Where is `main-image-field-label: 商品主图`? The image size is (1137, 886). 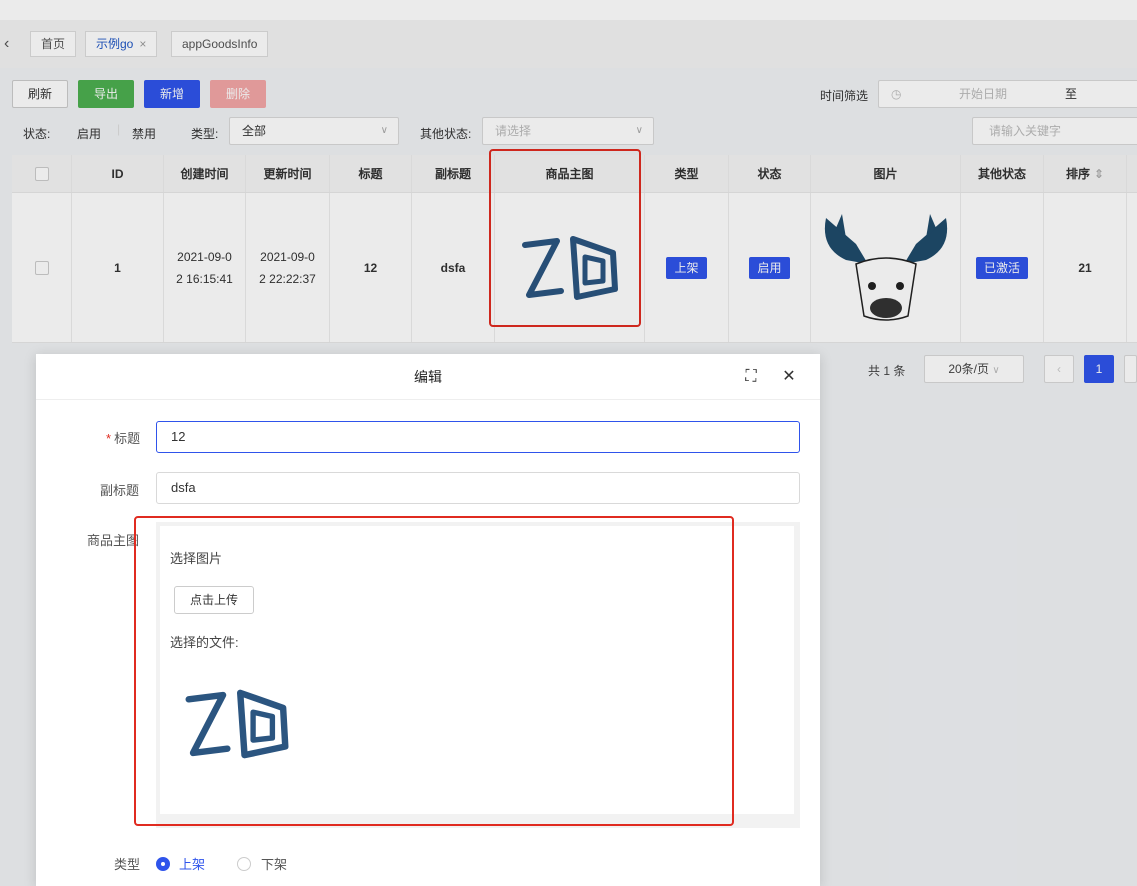
main-image-field-label: 商品主图 is located at coordinates (113, 540).